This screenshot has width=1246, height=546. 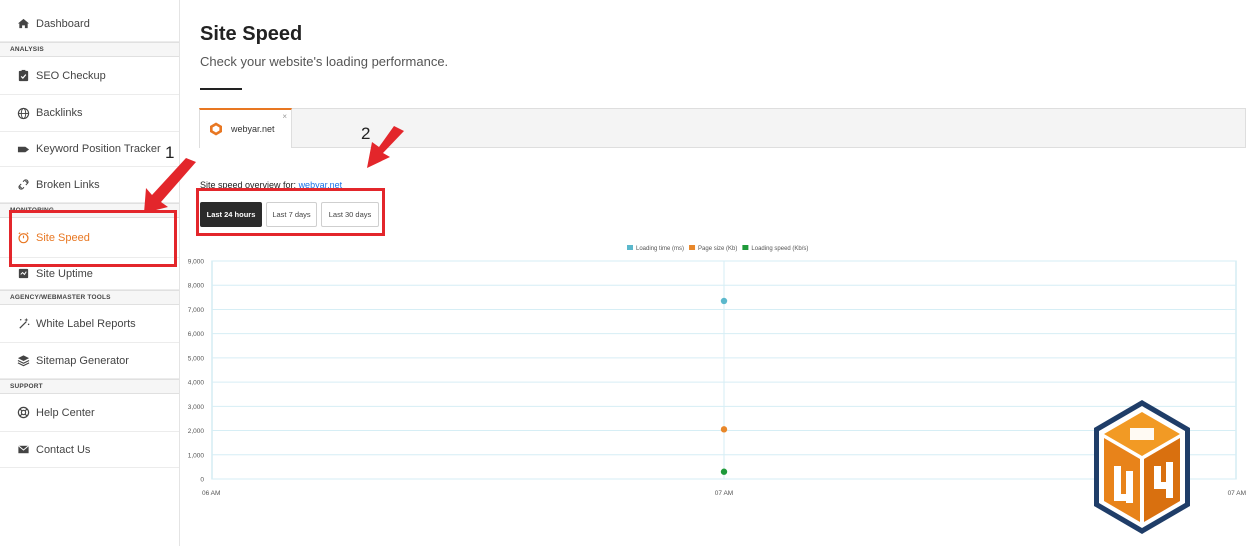 What do you see at coordinates (779, 249) in the screenshot?
I see `legend-label: Loading speed (Kb/s)` at bounding box center [779, 249].